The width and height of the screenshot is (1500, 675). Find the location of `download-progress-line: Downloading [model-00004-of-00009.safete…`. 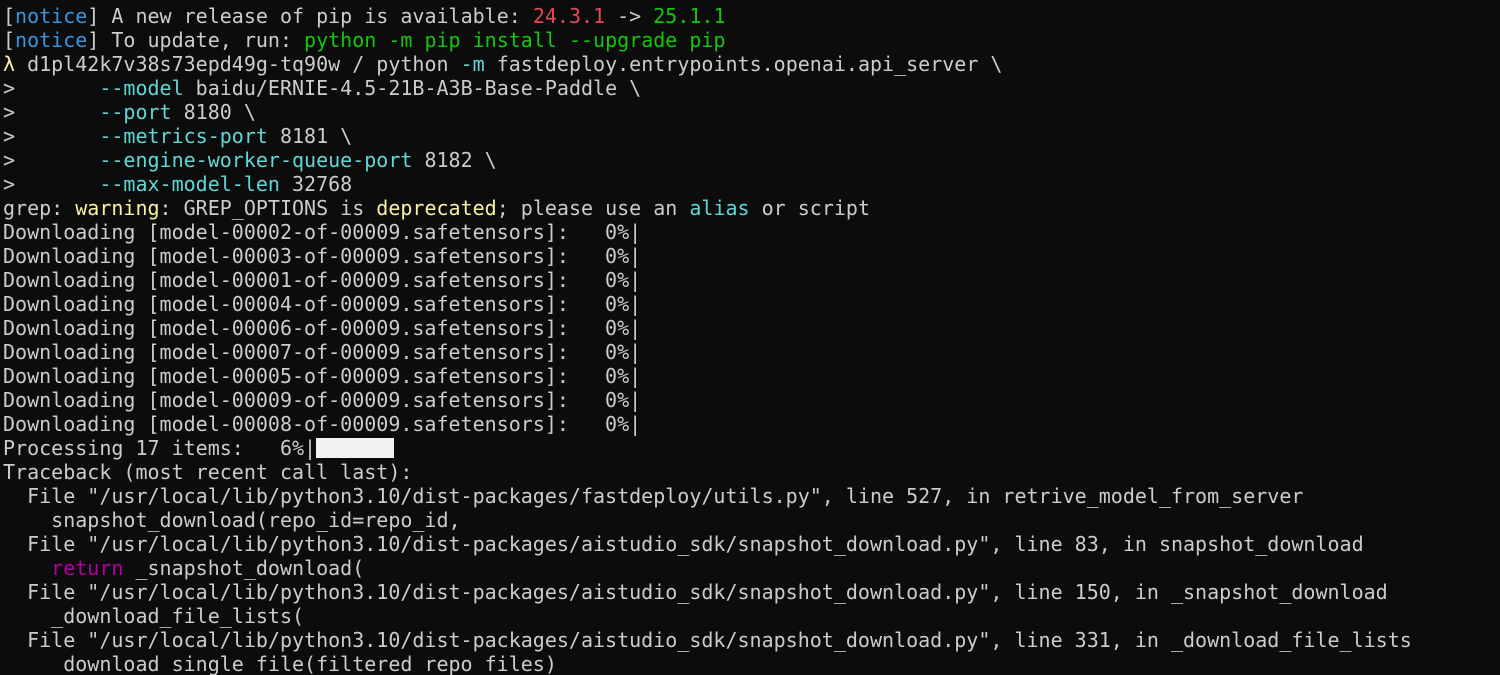

download-progress-line: Downloading [model-00004-of-00009.safete… is located at coordinates (322, 304).